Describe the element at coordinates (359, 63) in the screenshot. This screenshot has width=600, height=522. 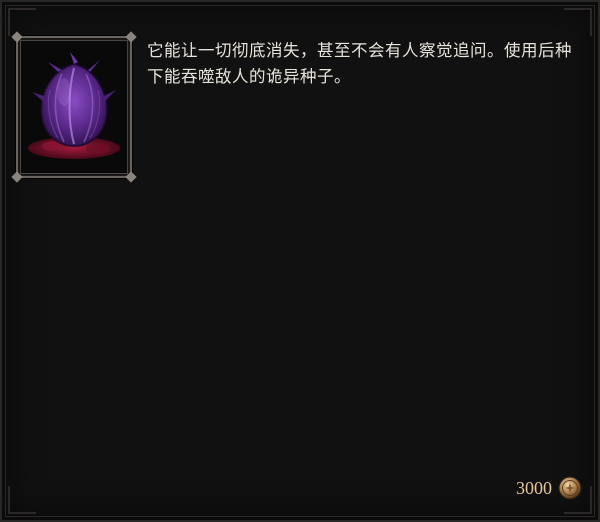
I see `item-description: 它能让一切彻底消失，甚至不会有人察觉追问。使用后种下能吞噬敌人的诡异种子。` at that location.